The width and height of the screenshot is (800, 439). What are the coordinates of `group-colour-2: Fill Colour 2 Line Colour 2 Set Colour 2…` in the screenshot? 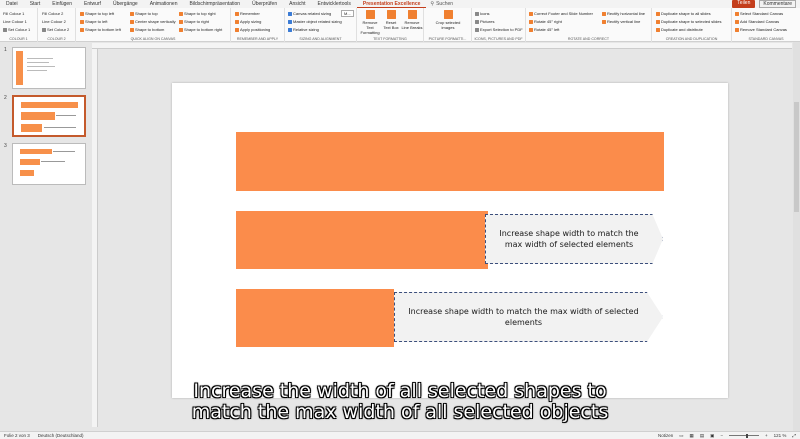 It's located at (57, 25).